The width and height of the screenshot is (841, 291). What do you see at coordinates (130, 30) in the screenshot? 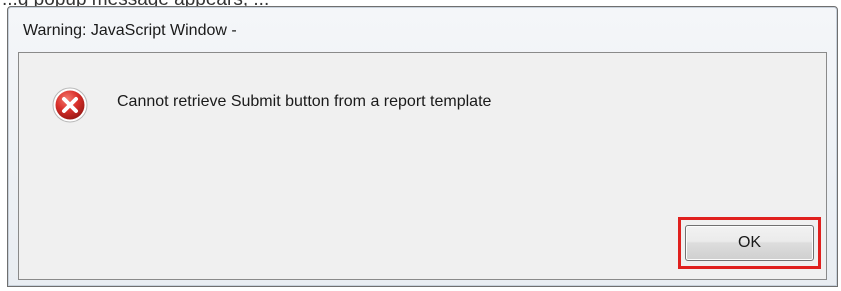
I see `dialog-title: Warning: JavaScript Window -` at bounding box center [130, 30].